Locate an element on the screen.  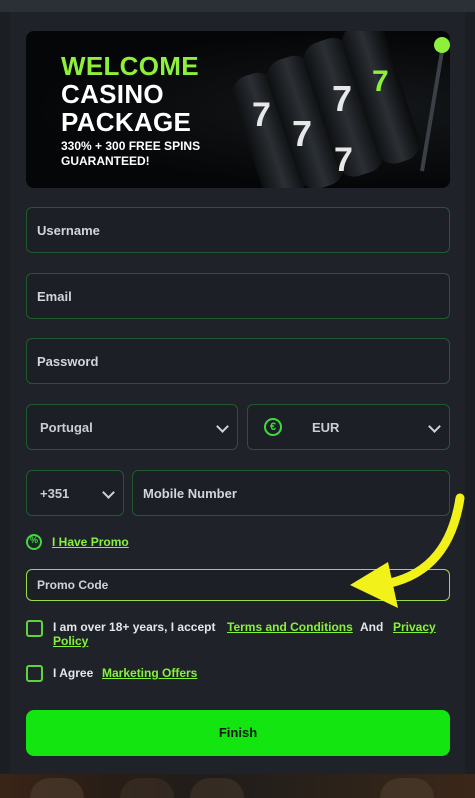
password-placeholder: Password is located at coordinates (68, 361).